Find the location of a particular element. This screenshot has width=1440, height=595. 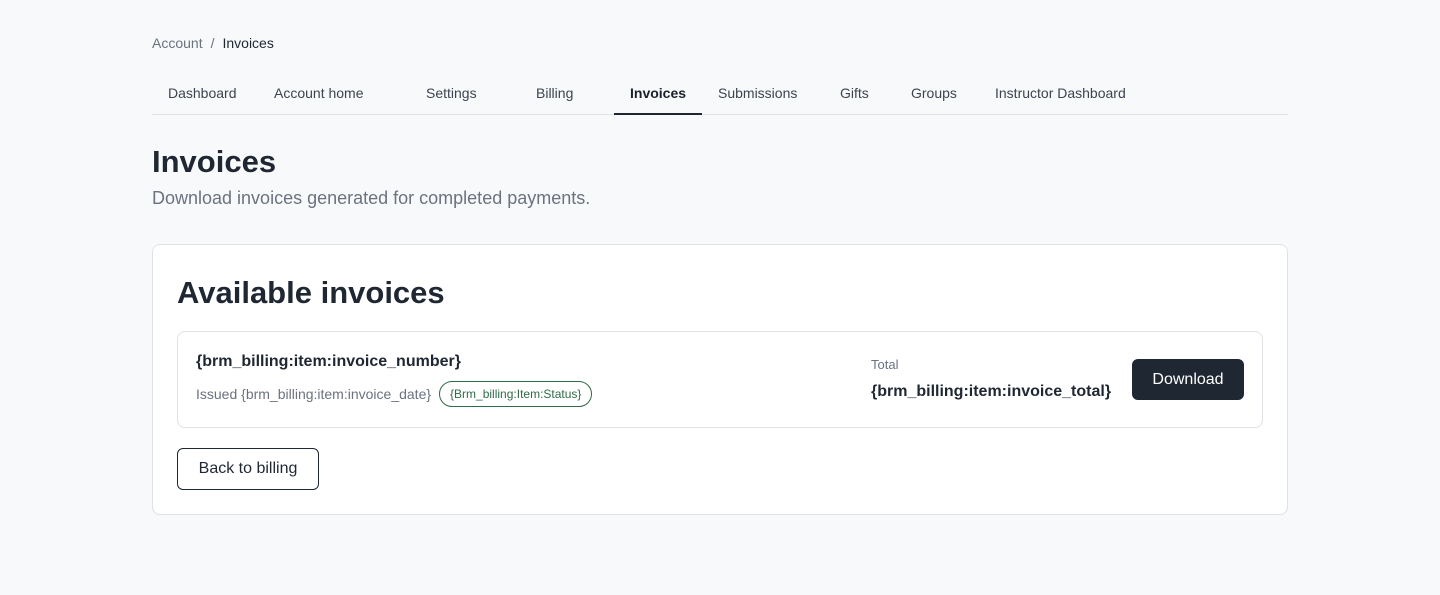

back-to-billing-button: Back to billing is located at coordinates (248, 469).